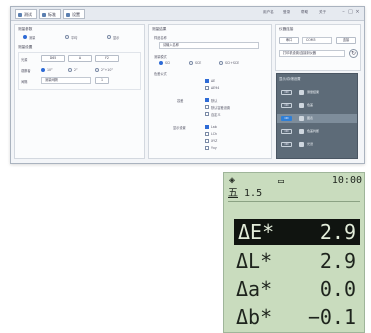  I want to click on display-xyz-checkbox, so click(207, 141).